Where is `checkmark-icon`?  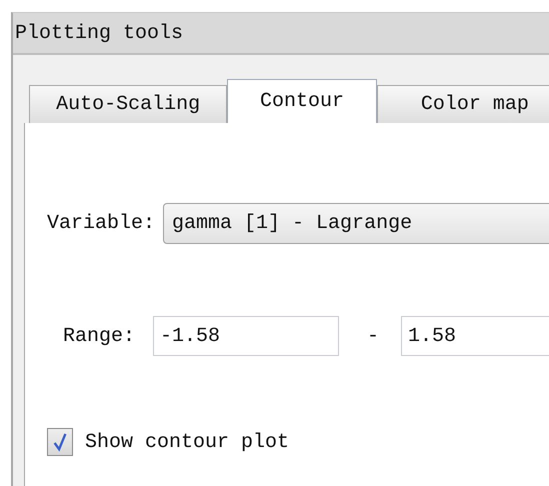
checkmark-icon is located at coordinates (60, 442).